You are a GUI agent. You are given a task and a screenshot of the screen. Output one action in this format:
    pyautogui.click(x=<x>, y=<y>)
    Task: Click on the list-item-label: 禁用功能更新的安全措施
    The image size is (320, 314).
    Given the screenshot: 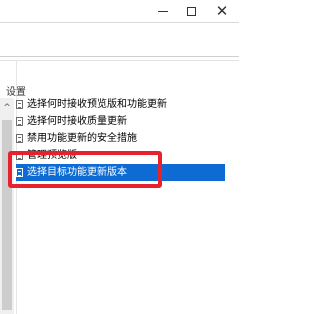 What is the action you would take?
    pyautogui.click(x=82, y=138)
    